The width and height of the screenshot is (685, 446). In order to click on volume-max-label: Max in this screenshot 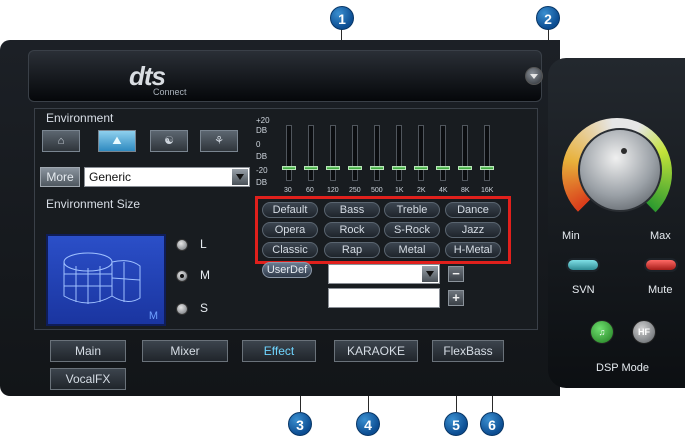, I will do `click(660, 236)`.